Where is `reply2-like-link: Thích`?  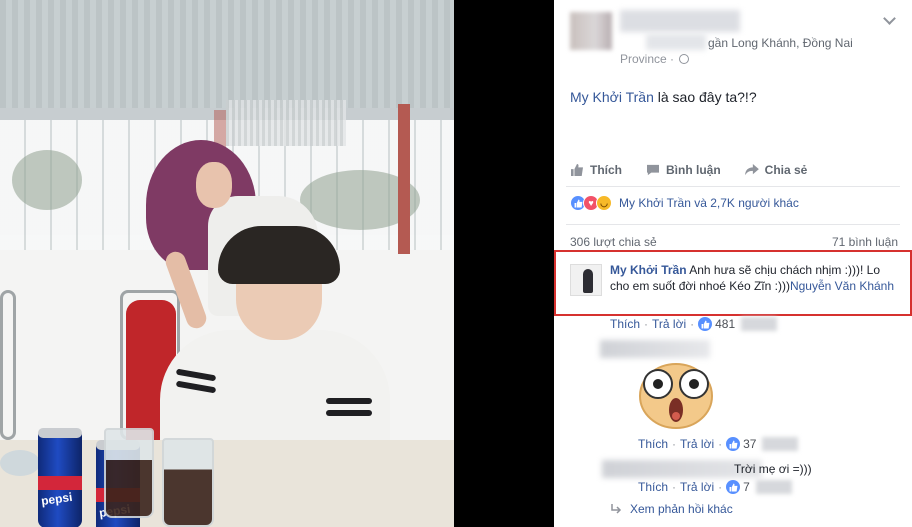 reply2-like-link: Thích is located at coordinates (653, 487).